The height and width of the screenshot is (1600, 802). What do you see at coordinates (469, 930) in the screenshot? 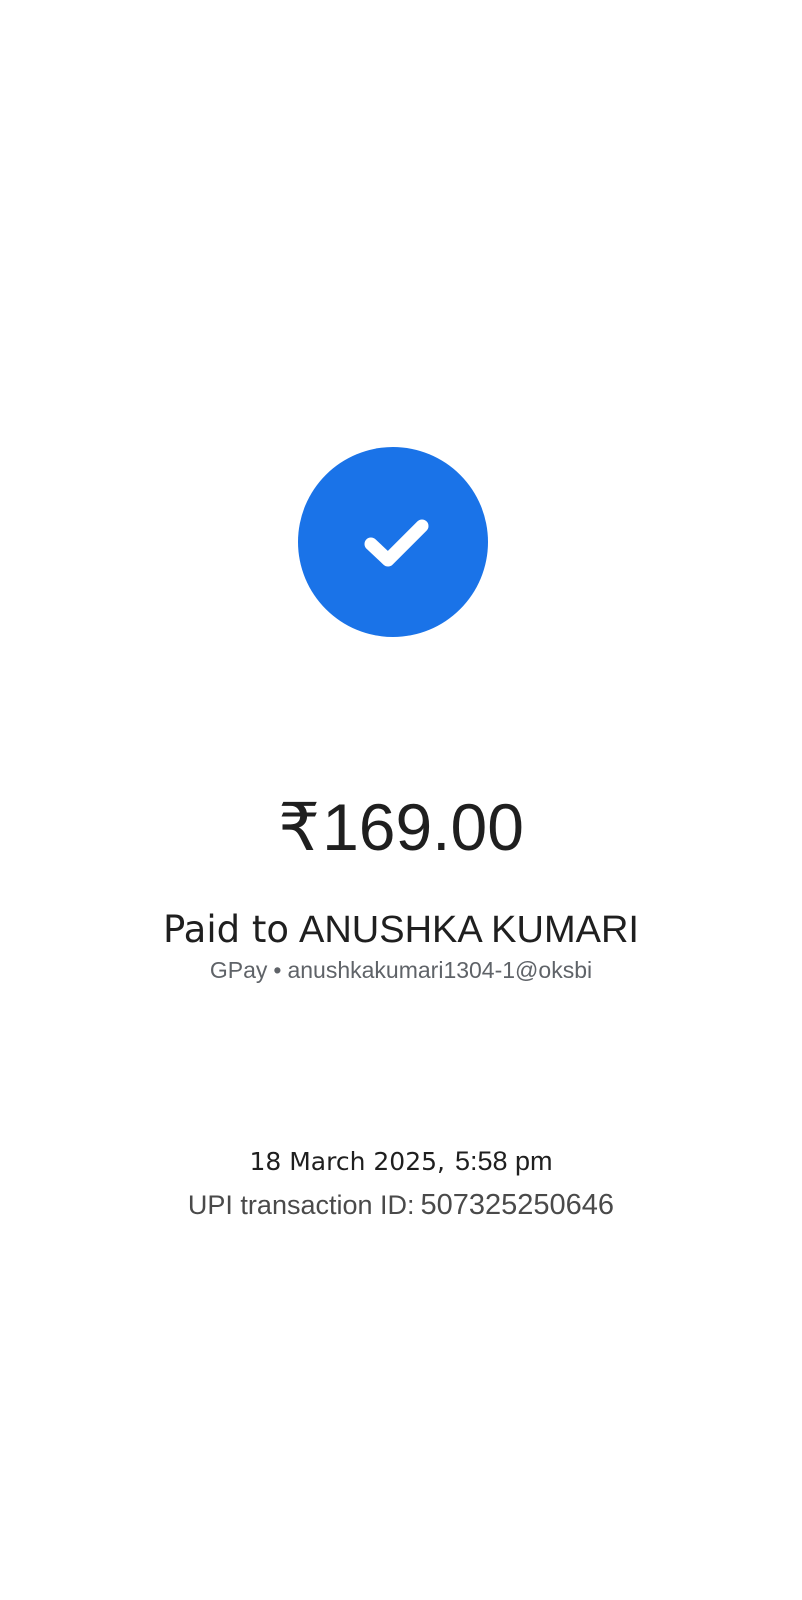
I see `payee-name: ANUSHKA KUMARI` at bounding box center [469, 930].